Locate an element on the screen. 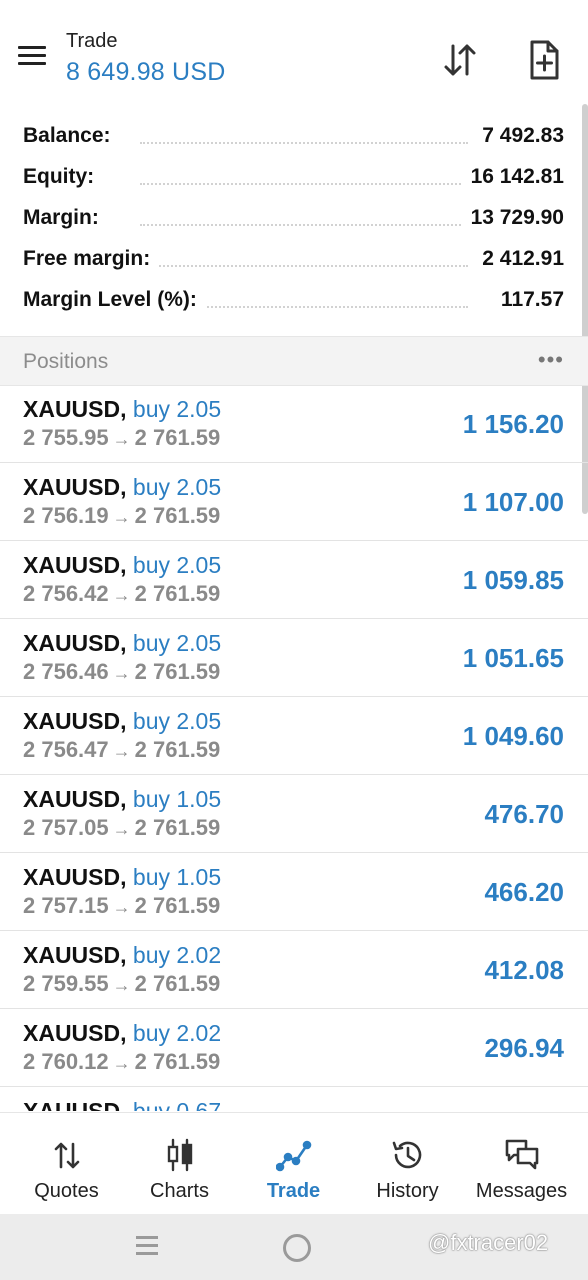  summary-row-free-margin: Free margin: 2 412.91 is located at coordinates (294, 259).